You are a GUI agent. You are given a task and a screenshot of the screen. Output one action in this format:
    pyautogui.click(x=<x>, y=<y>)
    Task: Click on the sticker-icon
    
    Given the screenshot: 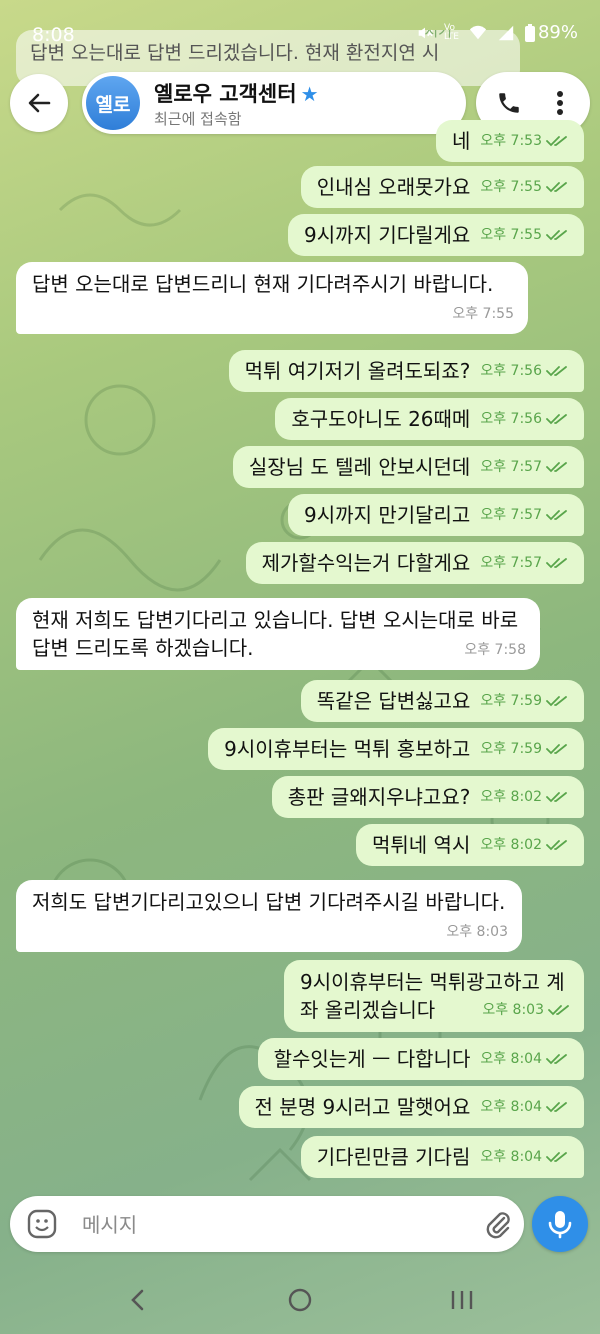 What is the action you would take?
    pyautogui.click(x=42, y=1224)
    